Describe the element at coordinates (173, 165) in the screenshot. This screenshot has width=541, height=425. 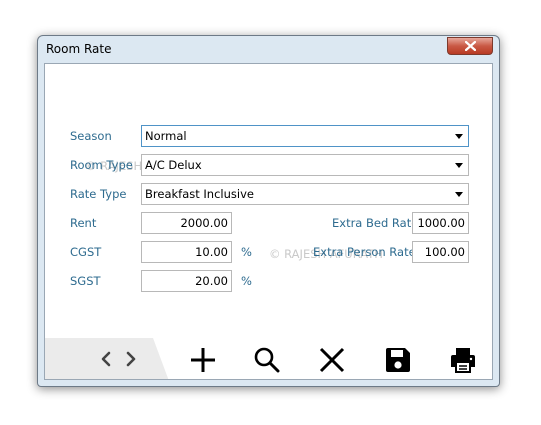
I see `room-type-value: A/C Delux` at that location.